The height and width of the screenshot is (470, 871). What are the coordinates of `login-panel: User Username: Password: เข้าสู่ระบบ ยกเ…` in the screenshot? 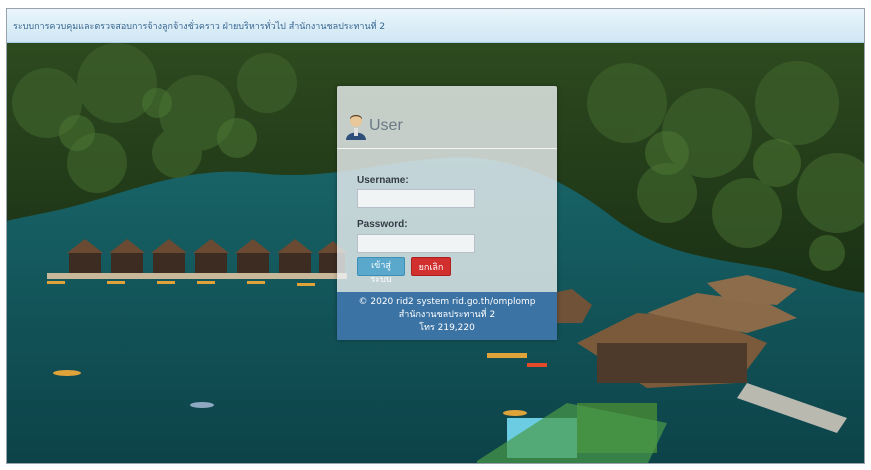 It's located at (447, 213).